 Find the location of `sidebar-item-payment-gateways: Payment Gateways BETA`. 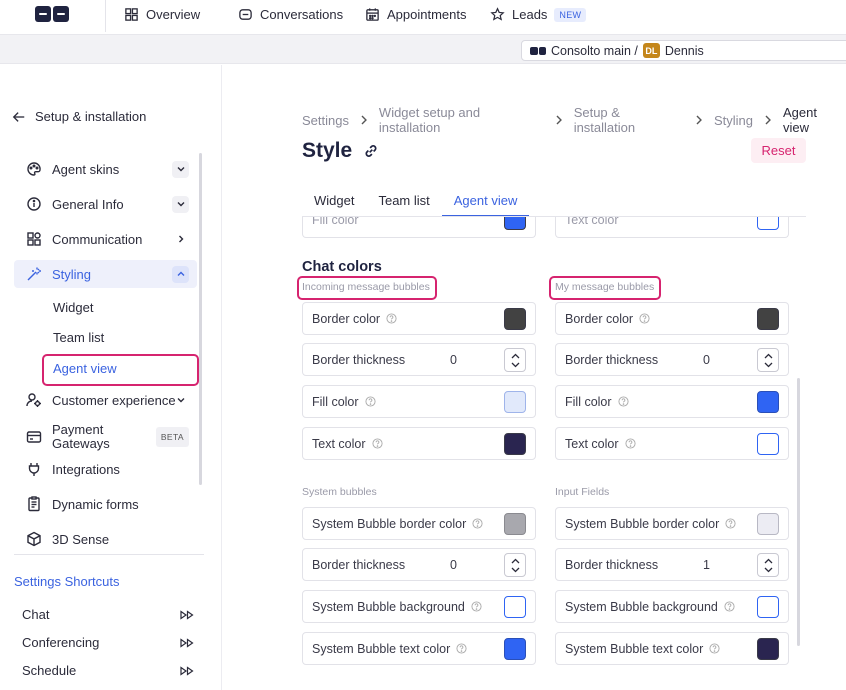

sidebar-item-payment-gateways: Payment Gateways BETA is located at coordinates (105, 437).